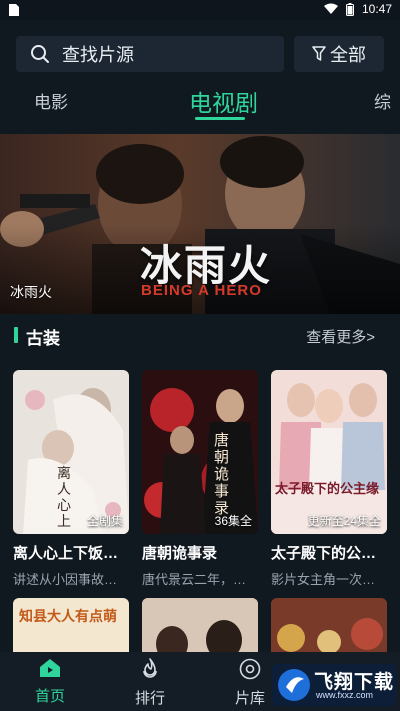 The width and height of the screenshot is (400, 711). Describe the element at coordinates (150, 668) in the screenshot. I see `flame-icon` at that location.